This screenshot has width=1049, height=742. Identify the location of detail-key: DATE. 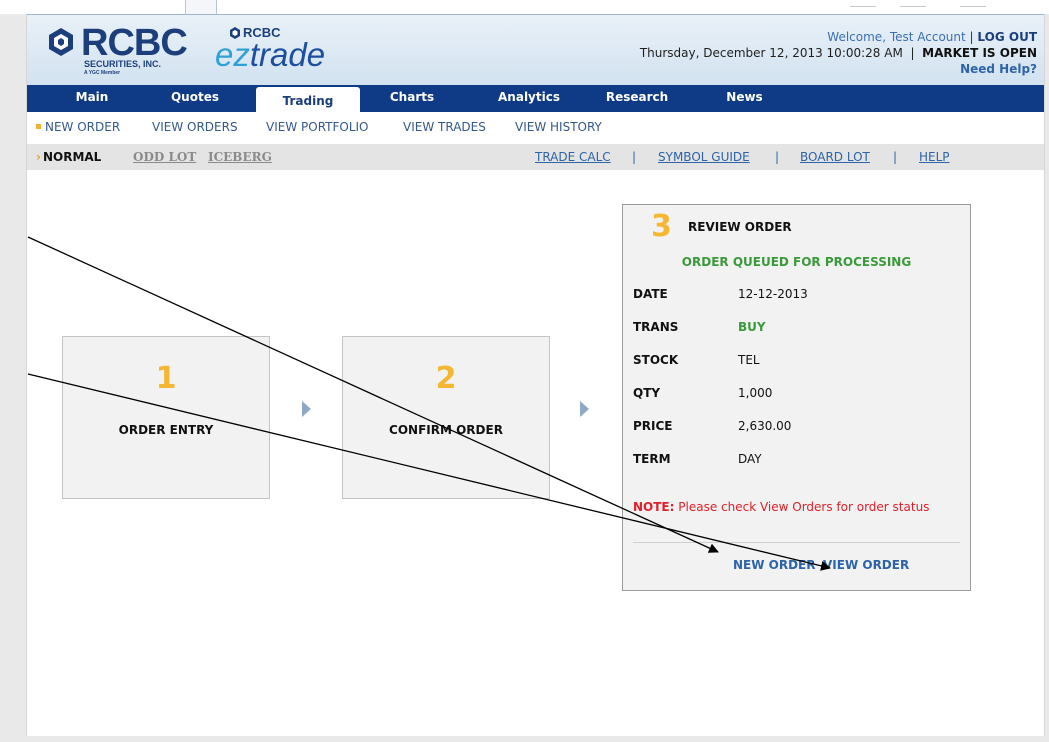
(650, 294).